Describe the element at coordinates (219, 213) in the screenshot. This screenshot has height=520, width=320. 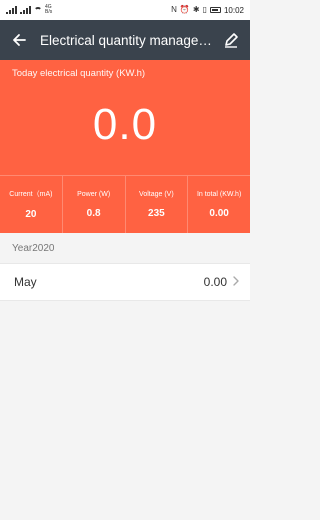
I see `stat-total-value: 0.00` at that location.